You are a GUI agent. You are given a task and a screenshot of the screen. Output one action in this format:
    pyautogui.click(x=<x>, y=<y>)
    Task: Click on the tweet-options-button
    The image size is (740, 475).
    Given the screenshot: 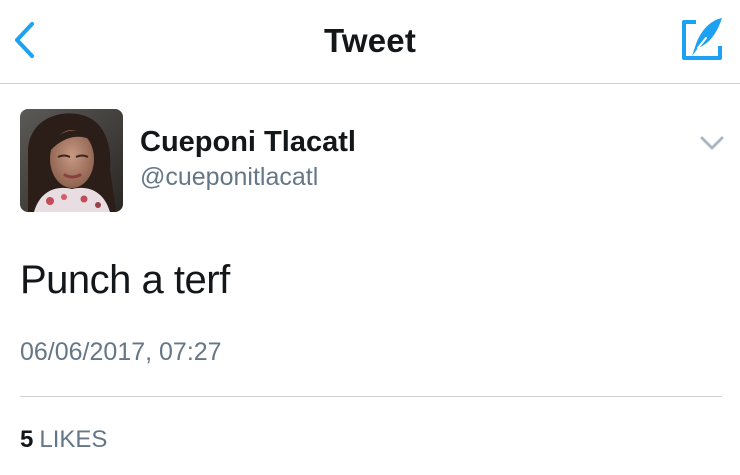 What is the action you would take?
    pyautogui.click(x=712, y=143)
    